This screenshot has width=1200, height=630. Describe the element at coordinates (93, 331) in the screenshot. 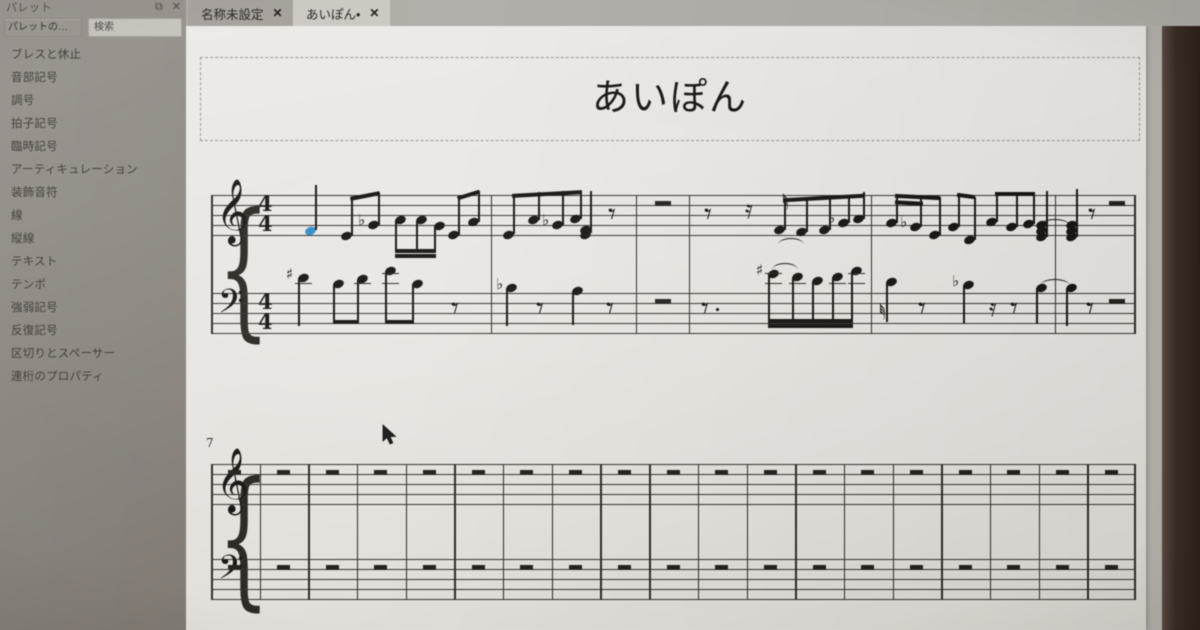

I see `palette-item-repeats: 反復記号` at that location.